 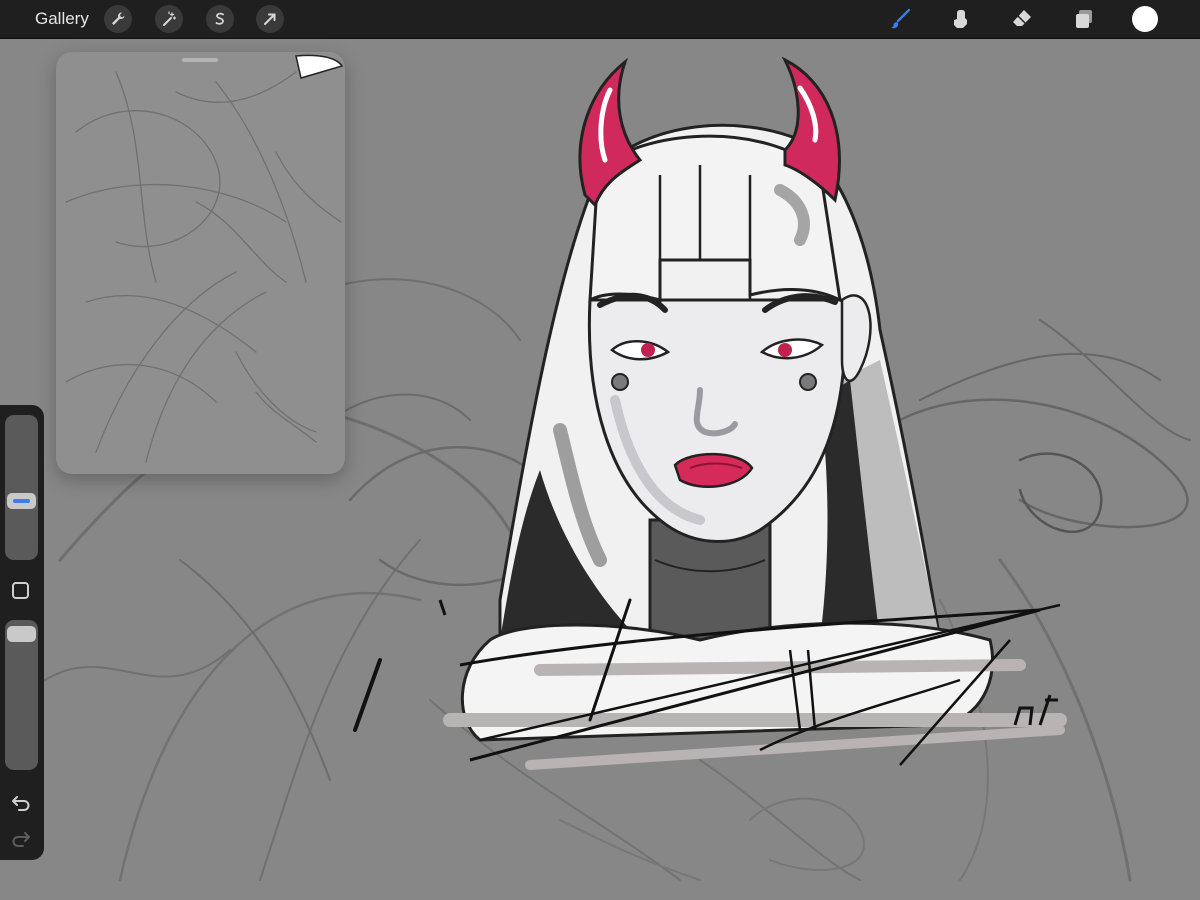 I want to click on layers-button, so click(x=1084, y=19).